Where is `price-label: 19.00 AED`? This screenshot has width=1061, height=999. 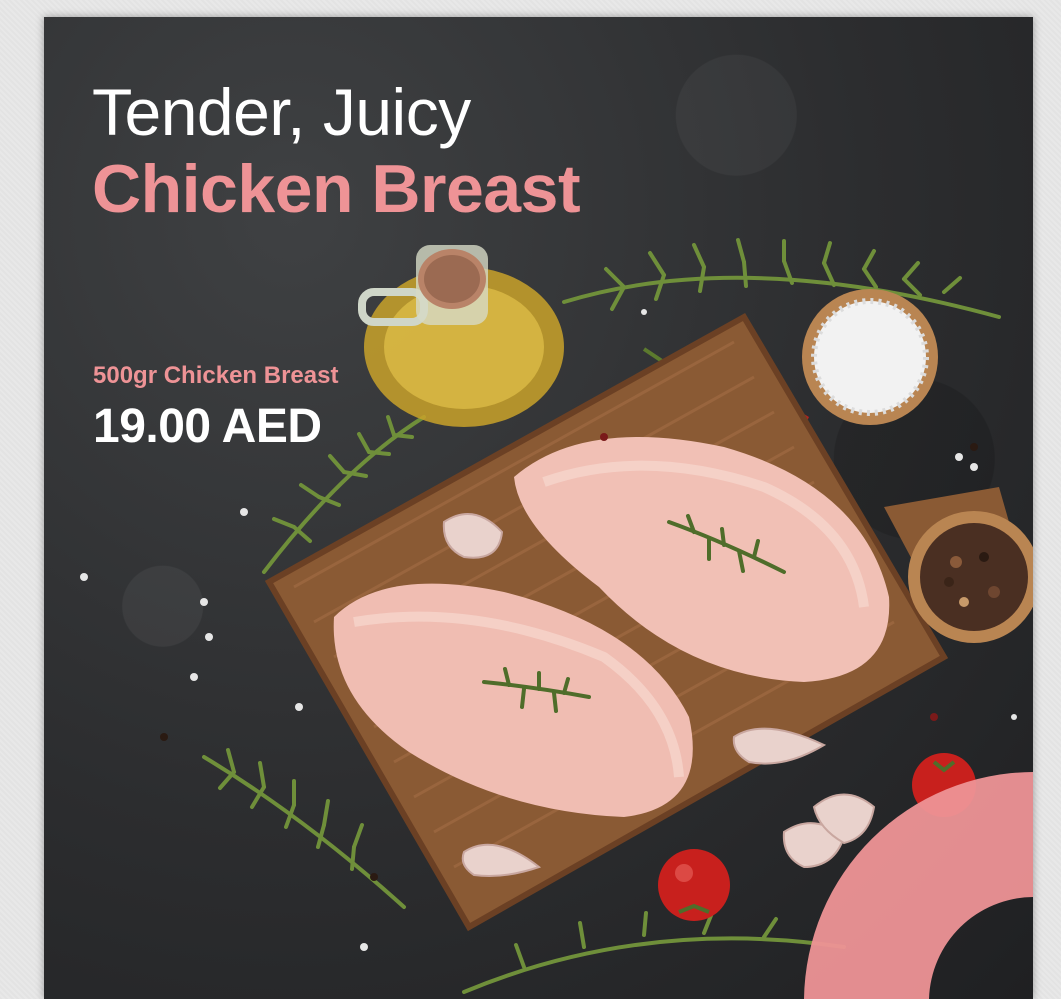
price-label: 19.00 AED is located at coordinates (207, 426).